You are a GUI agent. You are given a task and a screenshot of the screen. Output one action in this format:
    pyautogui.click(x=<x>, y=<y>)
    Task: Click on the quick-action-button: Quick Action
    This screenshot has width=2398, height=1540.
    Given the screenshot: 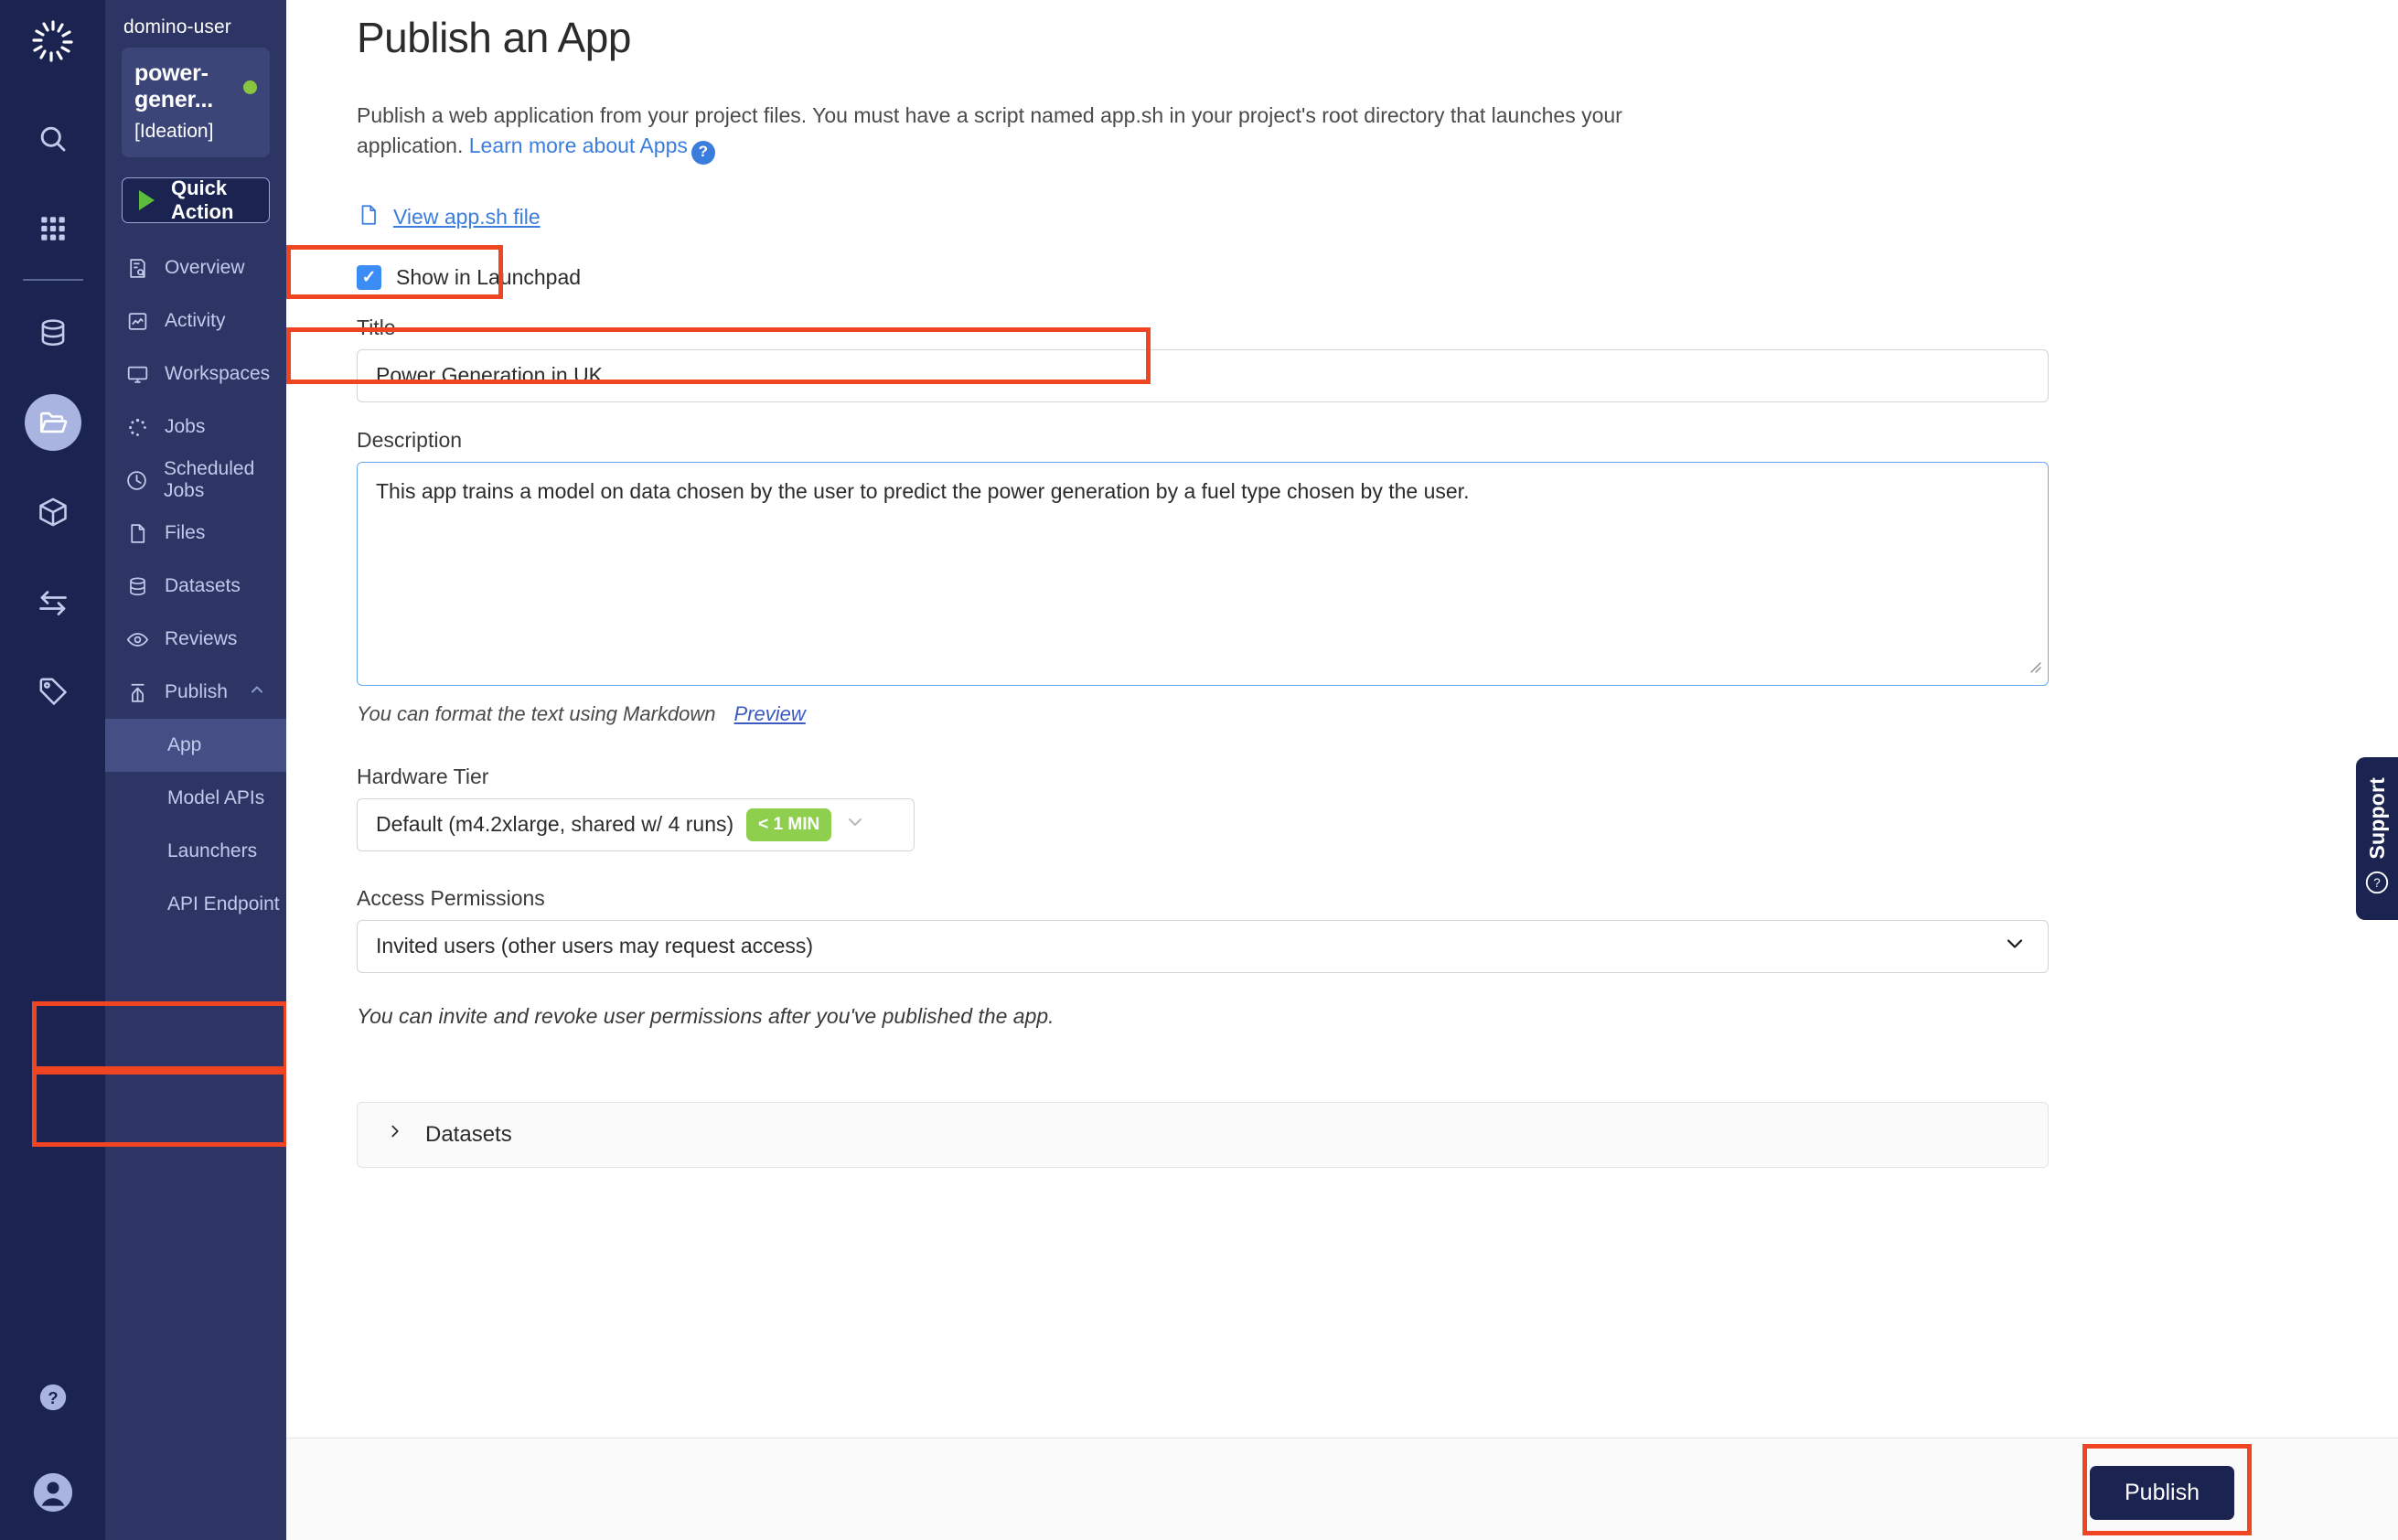 What is the action you would take?
    pyautogui.click(x=196, y=199)
    